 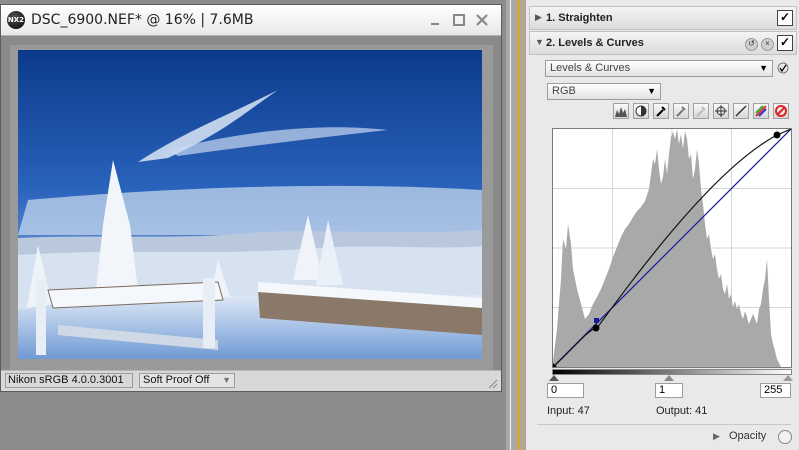 I want to click on step-levels-curves-label: 2. Levels & Curves, so click(x=595, y=43).